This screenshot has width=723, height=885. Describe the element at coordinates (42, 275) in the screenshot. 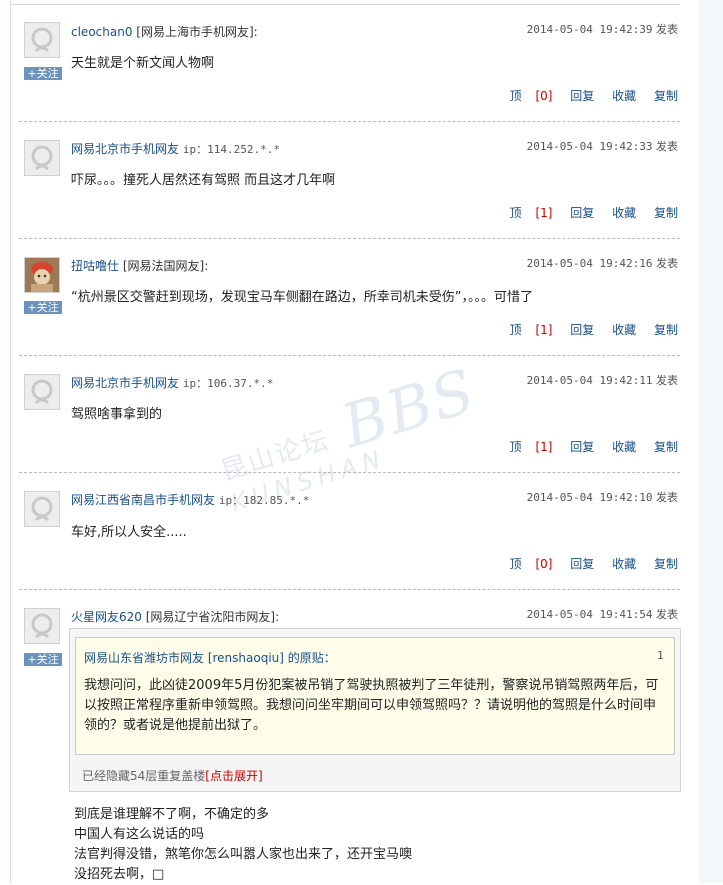

I see `user-avatar-icon` at that location.